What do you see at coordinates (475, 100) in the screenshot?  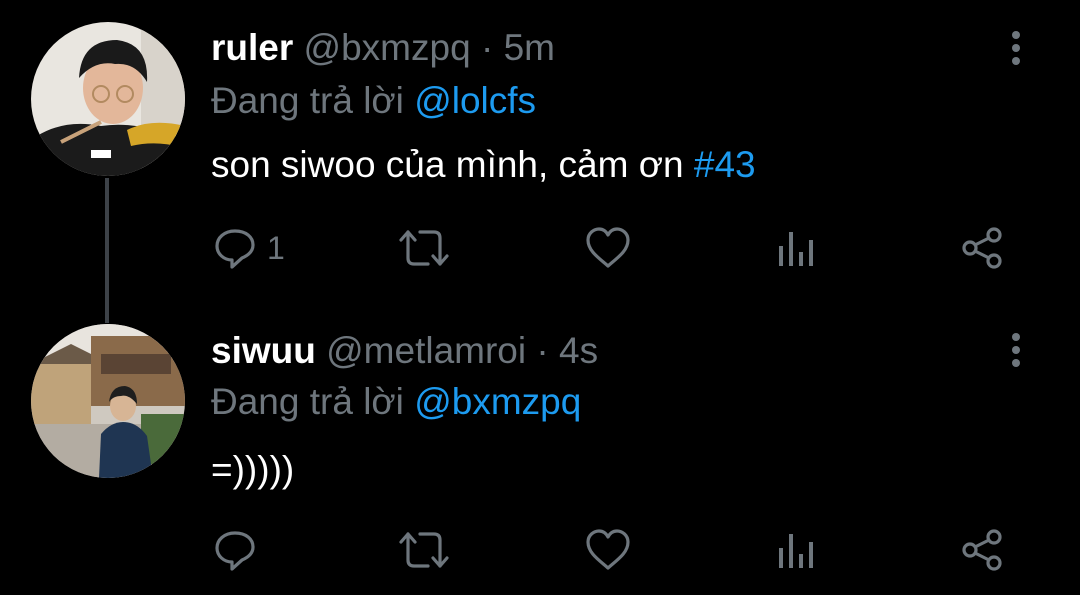 I see `mention-link: @lolcfs` at bounding box center [475, 100].